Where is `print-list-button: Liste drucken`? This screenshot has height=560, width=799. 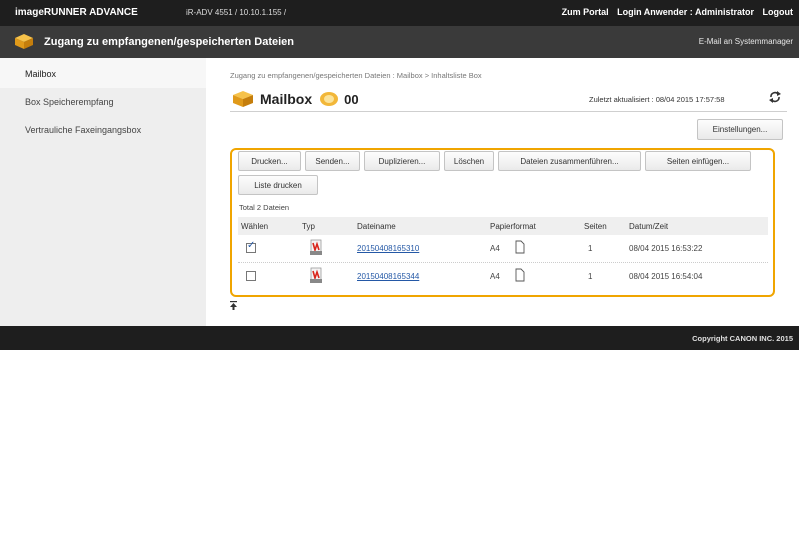 print-list-button: Liste drucken is located at coordinates (278, 185).